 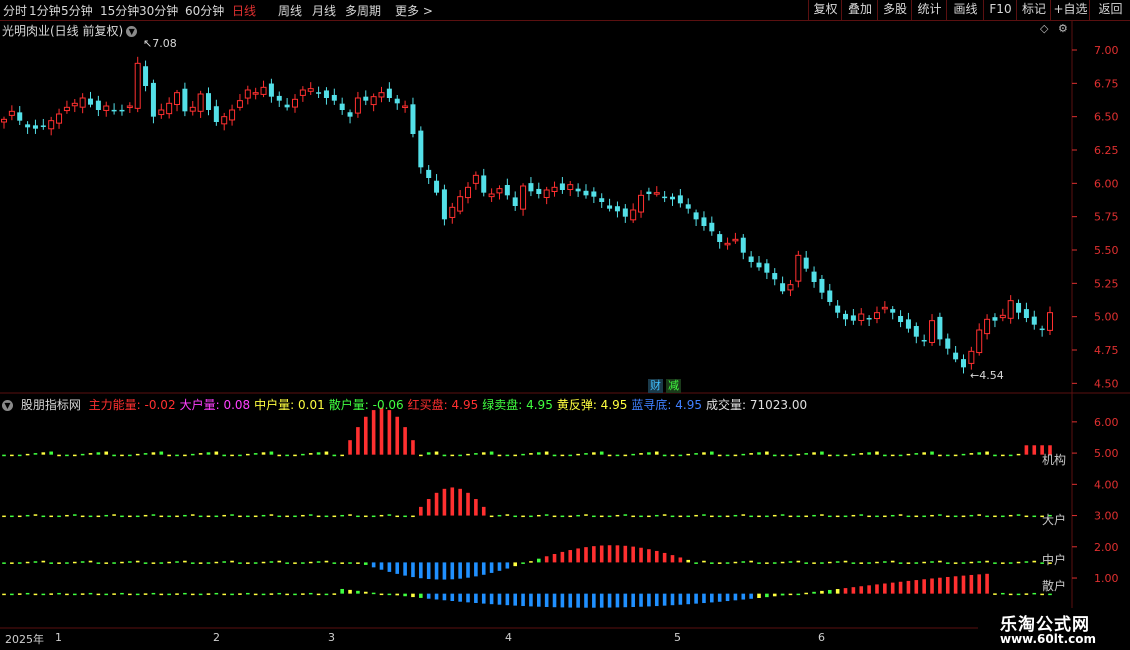 What do you see at coordinates (673, 386) in the screenshot?
I see `reduce-badge: 减` at bounding box center [673, 386].